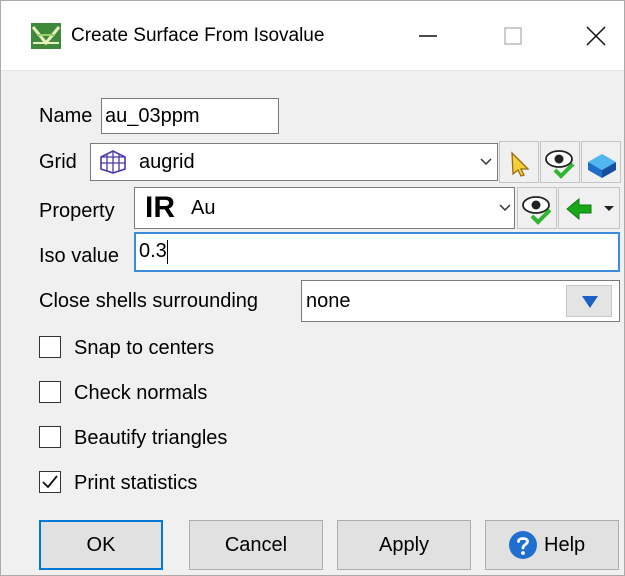  What do you see at coordinates (144, 348) in the screenshot?
I see `snap-to-centers-label: Snap to centers` at bounding box center [144, 348].